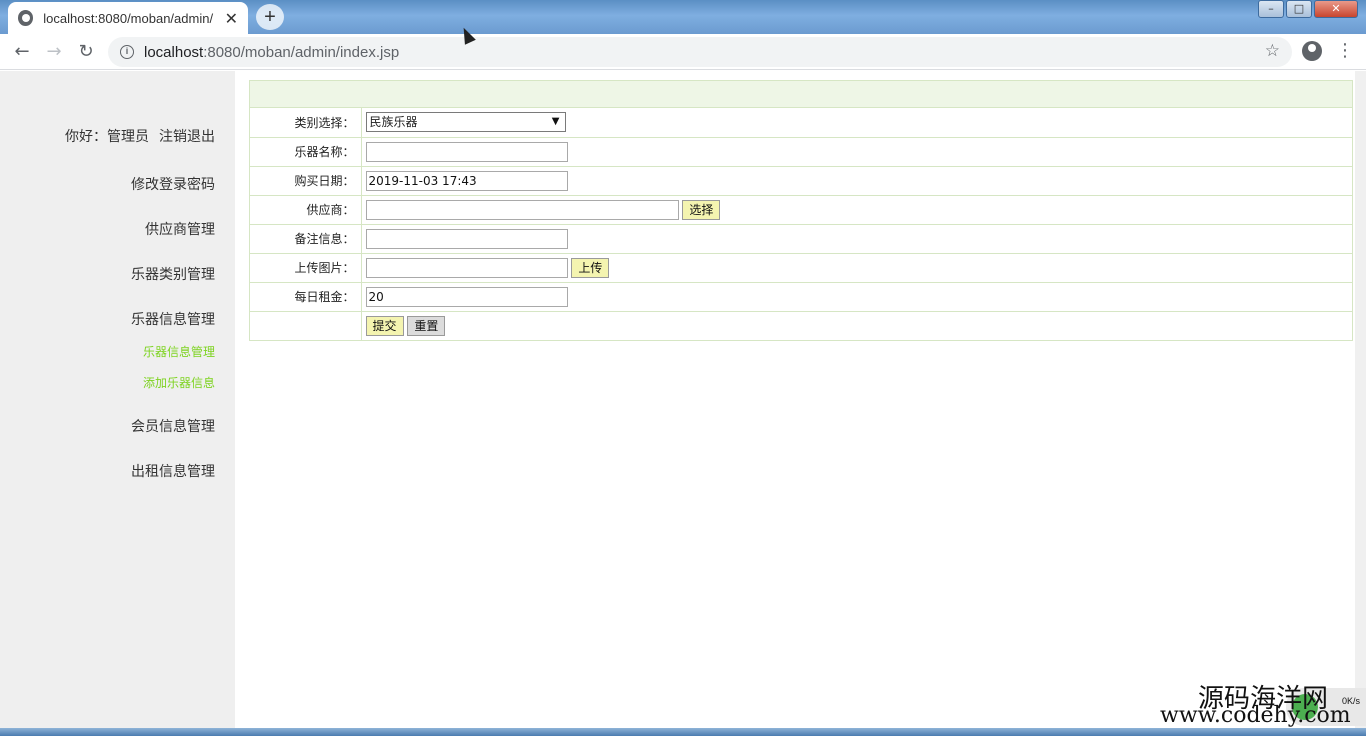  What do you see at coordinates (801, 180) in the screenshot?
I see `form-row-date: 购买日期： 2019-11-03 17:43` at bounding box center [801, 180].